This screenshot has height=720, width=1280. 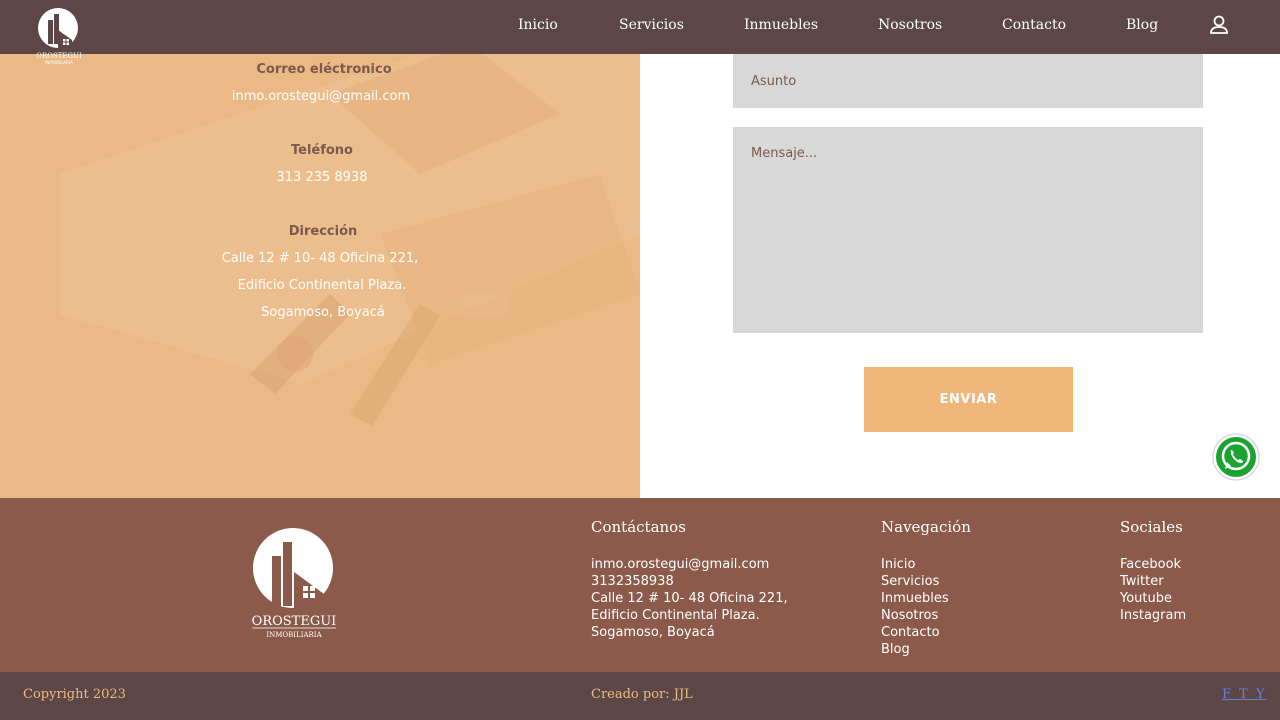 What do you see at coordinates (1236, 457) in the screenshot?
I see `whatsapp-icon` at bounding box center [1236, 457].